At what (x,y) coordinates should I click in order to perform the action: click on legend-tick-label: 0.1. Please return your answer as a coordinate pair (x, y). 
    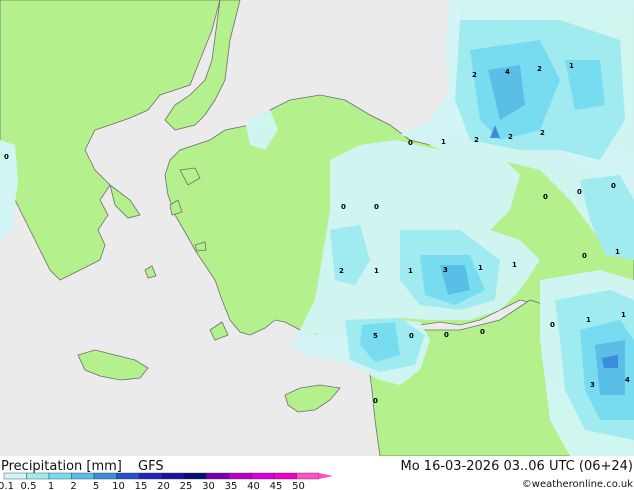
    Looking at the image, I should click on (7, 485).